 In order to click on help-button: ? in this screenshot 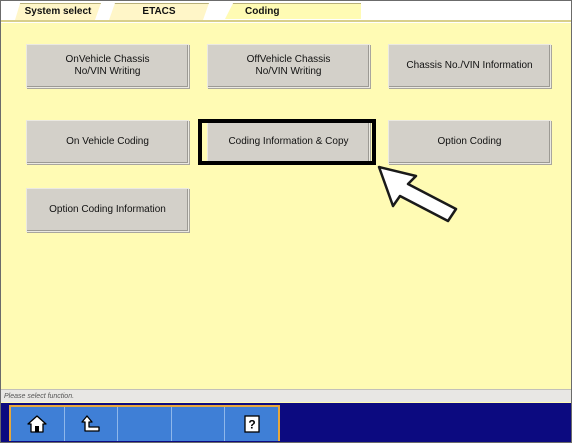, I will do `click(251, 424)`.